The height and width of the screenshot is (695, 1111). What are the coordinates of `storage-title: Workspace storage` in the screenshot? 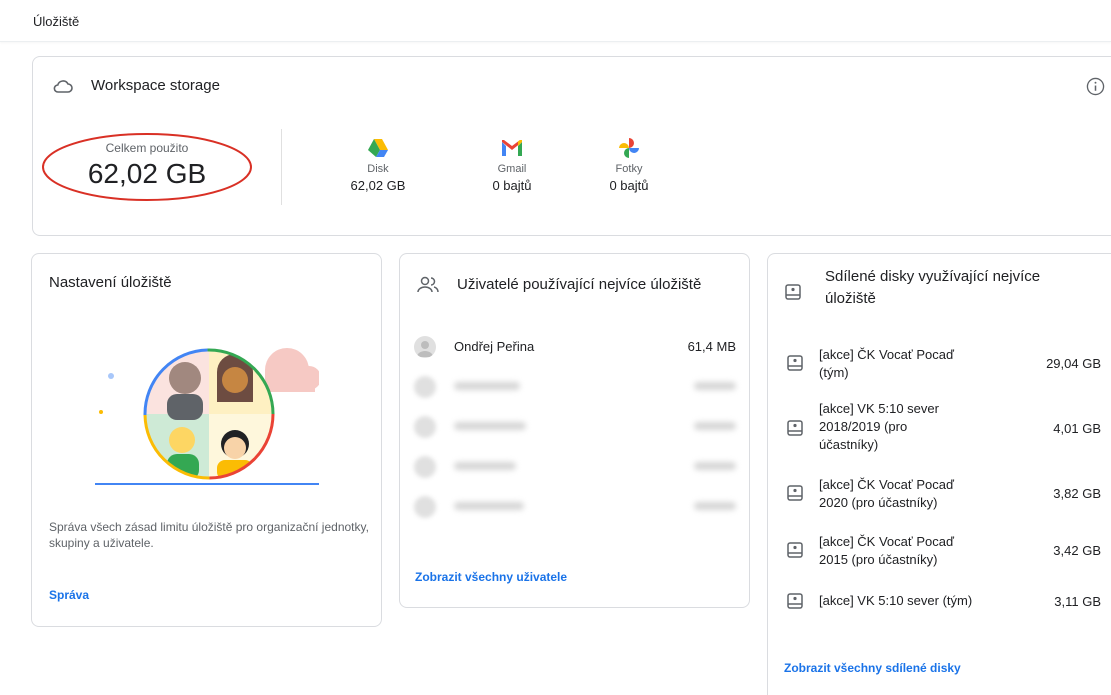 It's located at (155, 85).